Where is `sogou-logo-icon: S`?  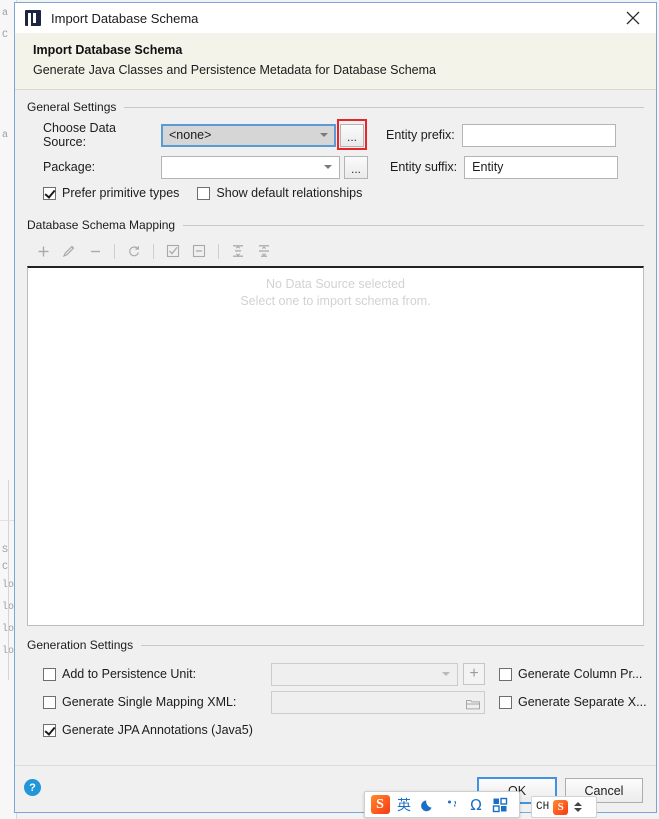
sogou-logo-icon: S is located at coordinates (380, 805).